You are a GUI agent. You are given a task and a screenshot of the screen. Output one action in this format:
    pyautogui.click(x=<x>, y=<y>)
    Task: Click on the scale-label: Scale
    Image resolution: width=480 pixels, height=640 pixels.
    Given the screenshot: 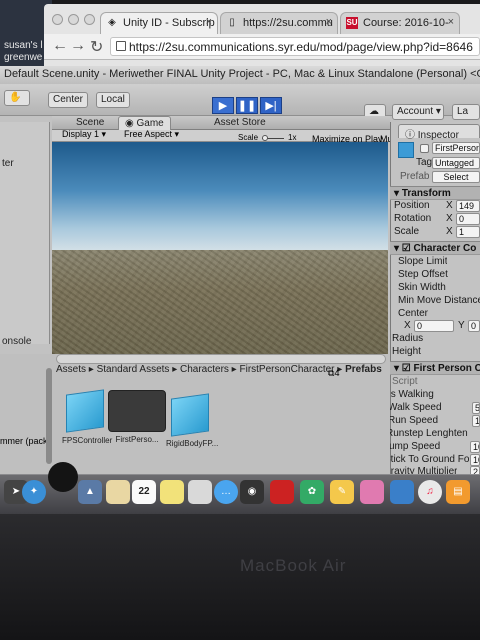 What is the action you would take?
    pyautogui.click(x=248, y=137)
    